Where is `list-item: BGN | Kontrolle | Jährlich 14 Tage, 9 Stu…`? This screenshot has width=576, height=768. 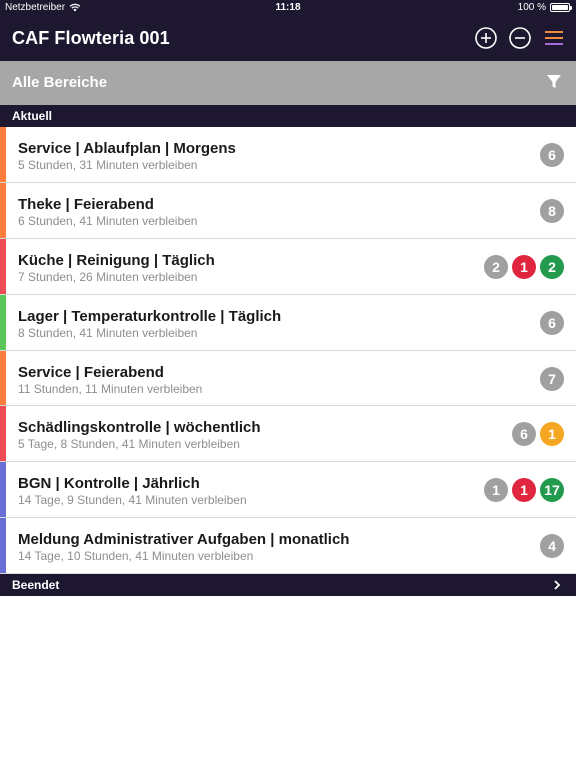
list-item: BGN | Kontrolle | Jährlich 14 Tage, 9 Stu… is located at coordinates (288, 490).